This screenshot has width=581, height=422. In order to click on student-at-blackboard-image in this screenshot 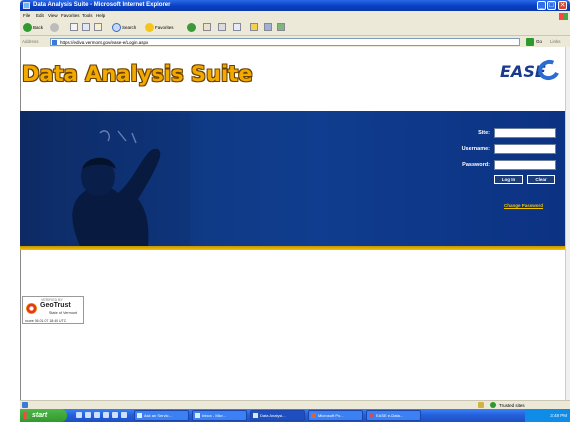, I will do `click(115, 179)`.